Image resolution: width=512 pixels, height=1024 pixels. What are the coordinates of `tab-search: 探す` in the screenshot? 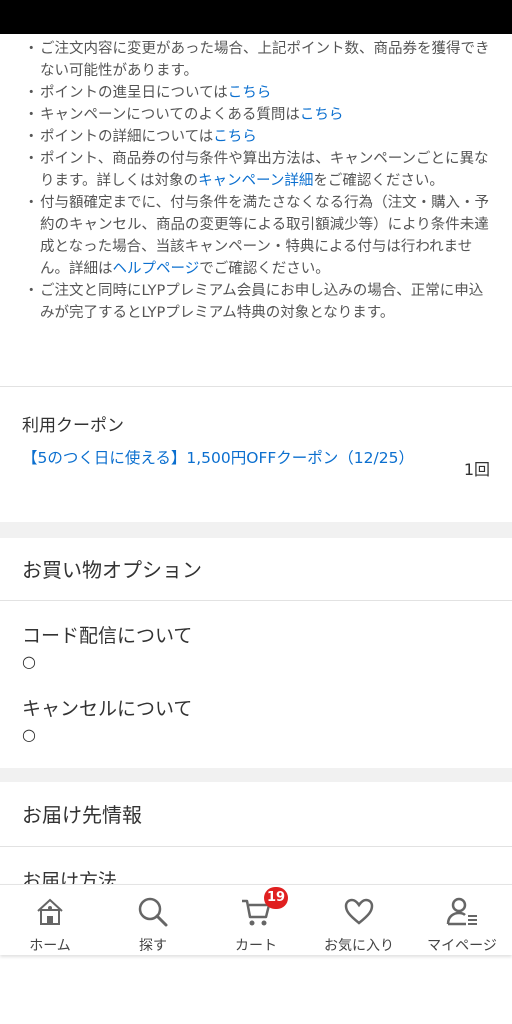 It's located at (153, 920).